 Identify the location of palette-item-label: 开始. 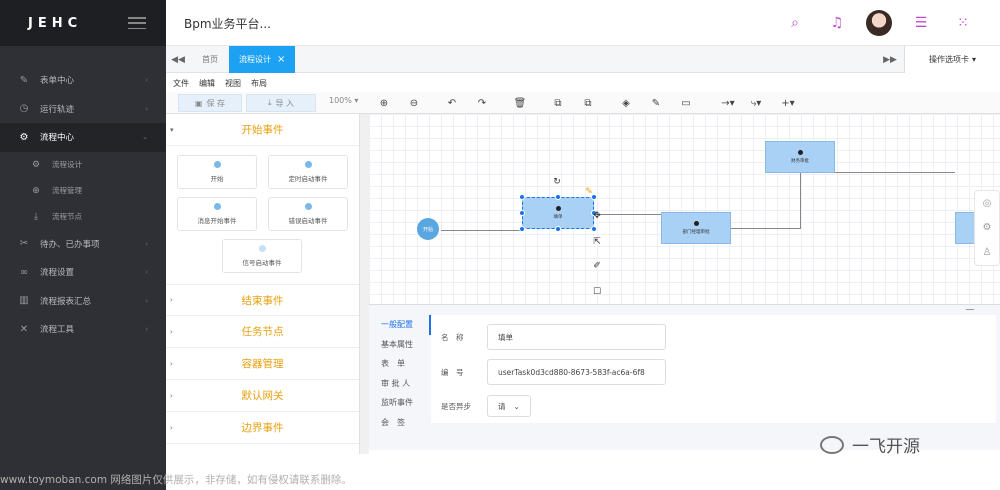
(217, 179).